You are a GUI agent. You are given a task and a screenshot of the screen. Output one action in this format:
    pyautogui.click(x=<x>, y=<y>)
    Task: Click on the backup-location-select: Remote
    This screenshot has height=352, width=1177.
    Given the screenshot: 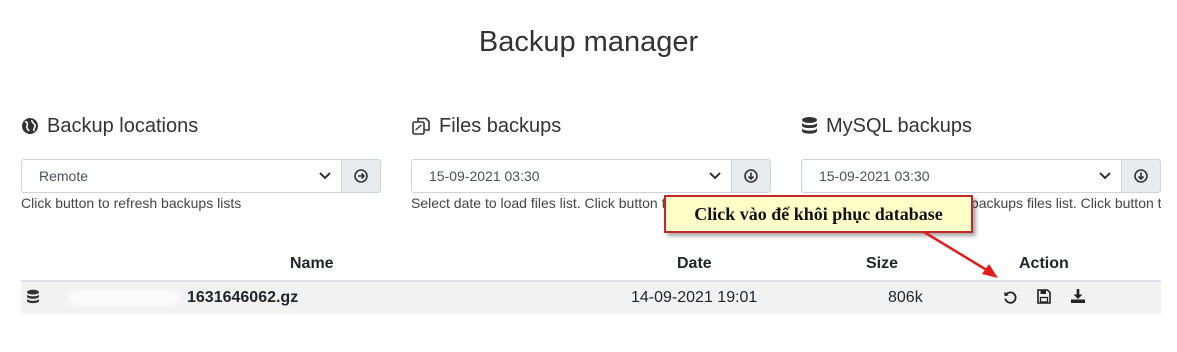 What is the action you would take?
    pyautogui.click(x=181, y=176)
    